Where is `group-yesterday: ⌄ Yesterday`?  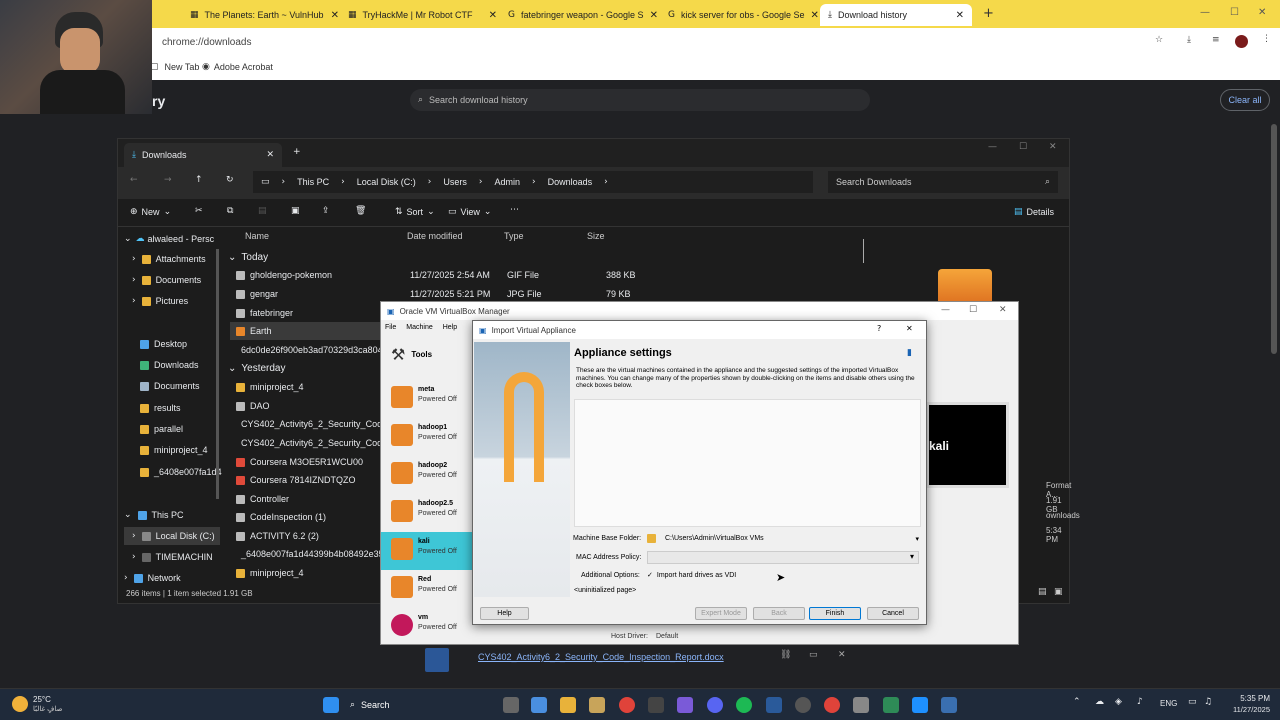
group-yesterday: ⌄ Yesterday is located at coordinates (257, 368).